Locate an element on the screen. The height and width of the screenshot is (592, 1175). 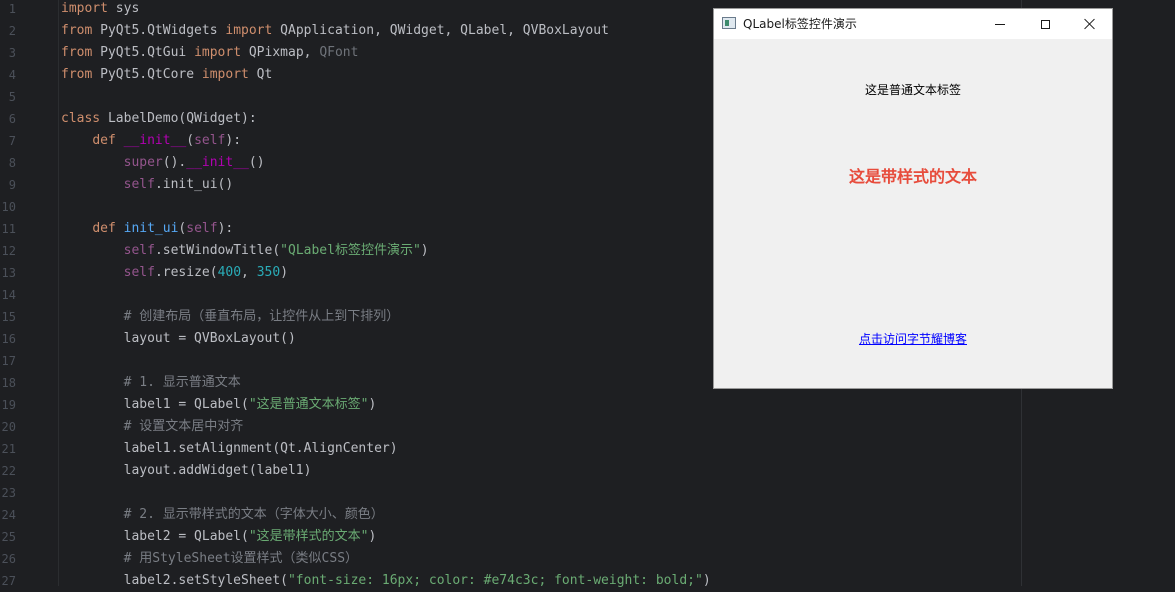
code-text: layout.addWidget(label1) is located at coordinates (186, 471).